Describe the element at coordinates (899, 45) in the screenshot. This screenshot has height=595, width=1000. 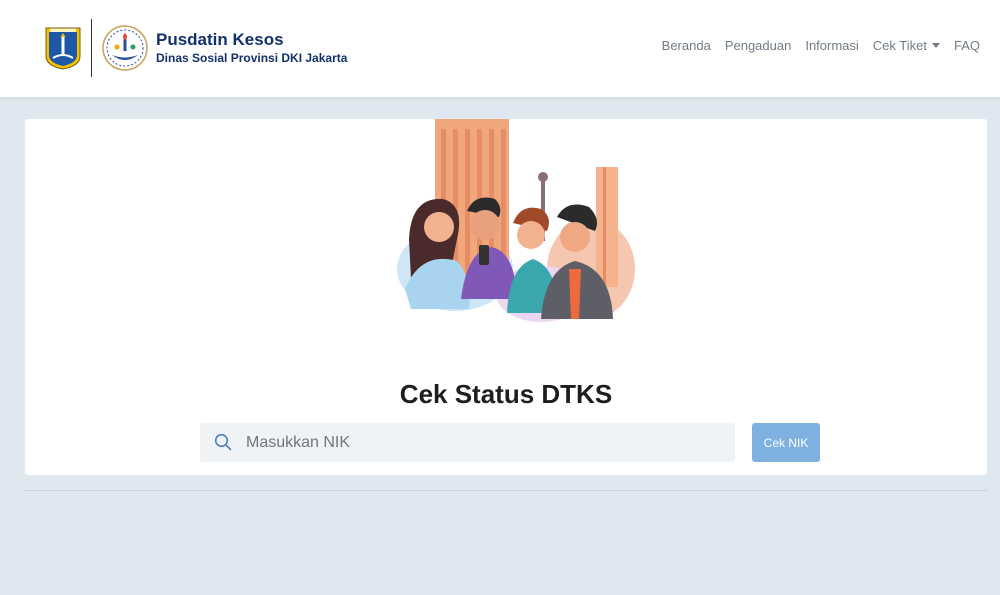
I see `nav-cek-tiket-label: Cek Tiket` at that location.